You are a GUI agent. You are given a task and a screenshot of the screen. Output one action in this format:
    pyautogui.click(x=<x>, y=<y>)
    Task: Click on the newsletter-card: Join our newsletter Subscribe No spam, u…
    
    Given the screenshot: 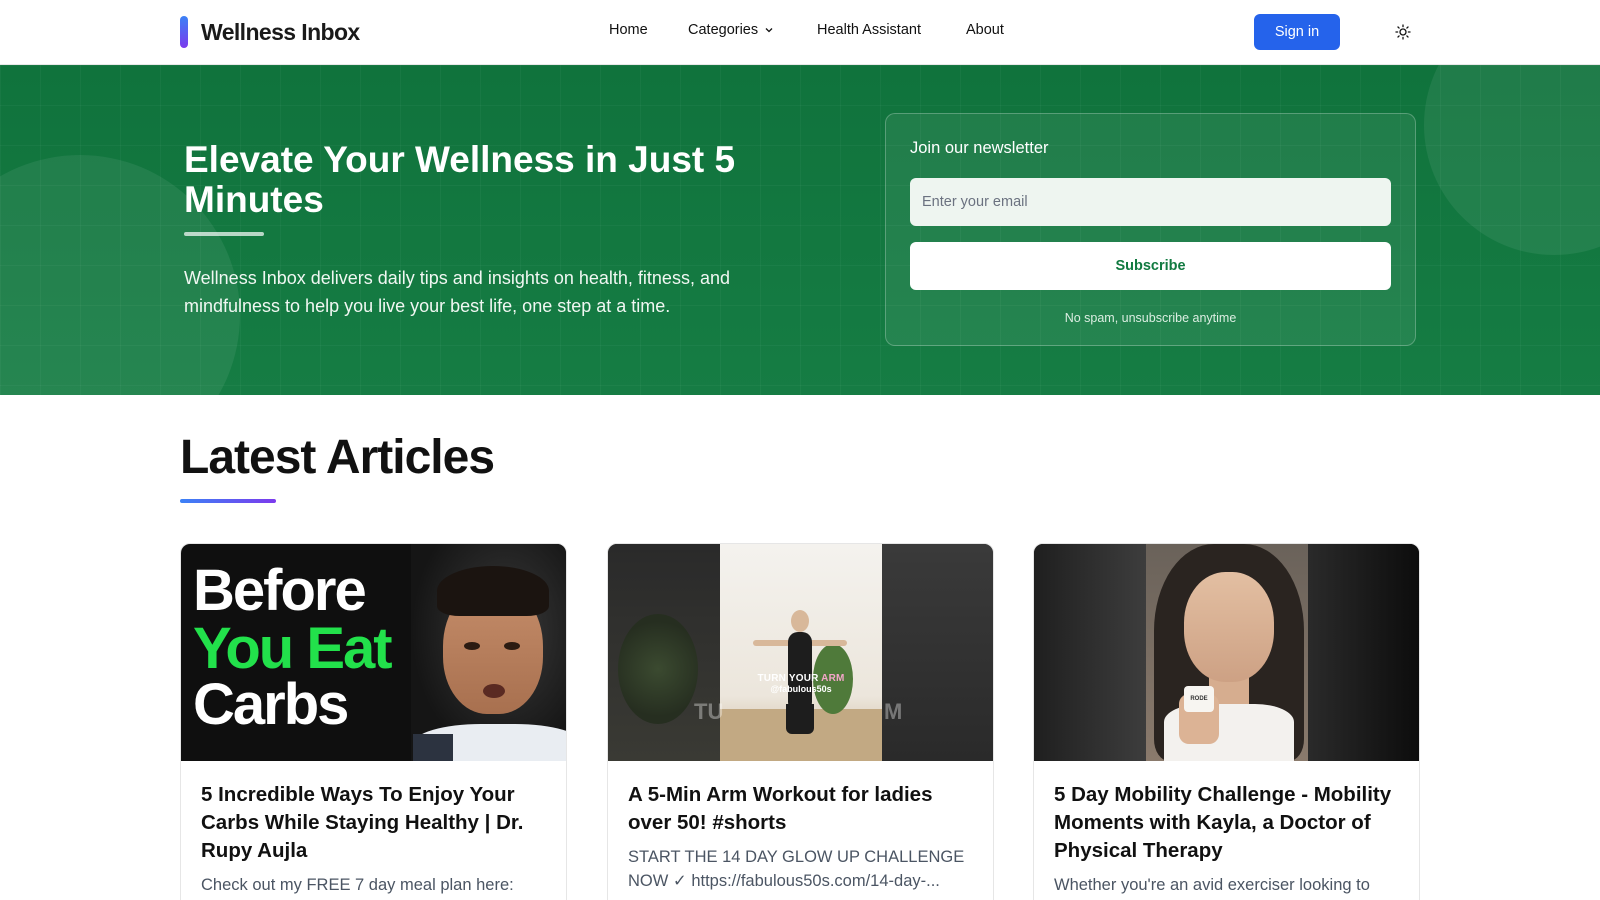 What is the action you would take?
    pyautogui.click(x=1150, y=229)
    